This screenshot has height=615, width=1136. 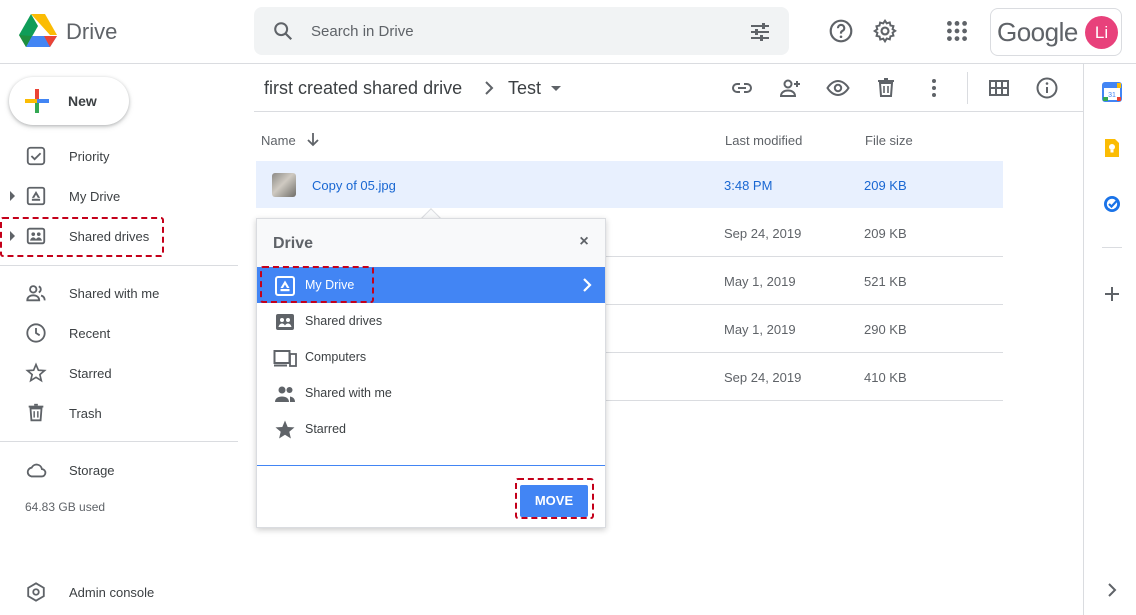 What do you see at coordinates (284, 185) in the screenshot?
I see `image-thumbnail` at bounding box center [284, 185].